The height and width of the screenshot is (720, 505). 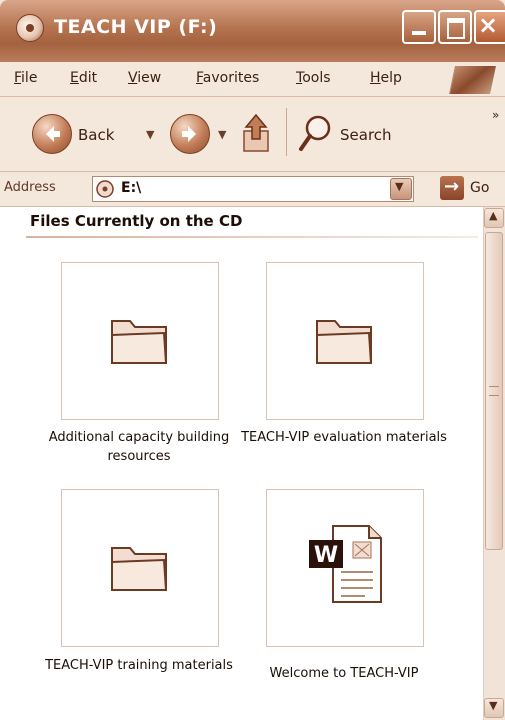 I want to click on folder-label: TEACH-VIP training materials, so click(x=139, y=665).